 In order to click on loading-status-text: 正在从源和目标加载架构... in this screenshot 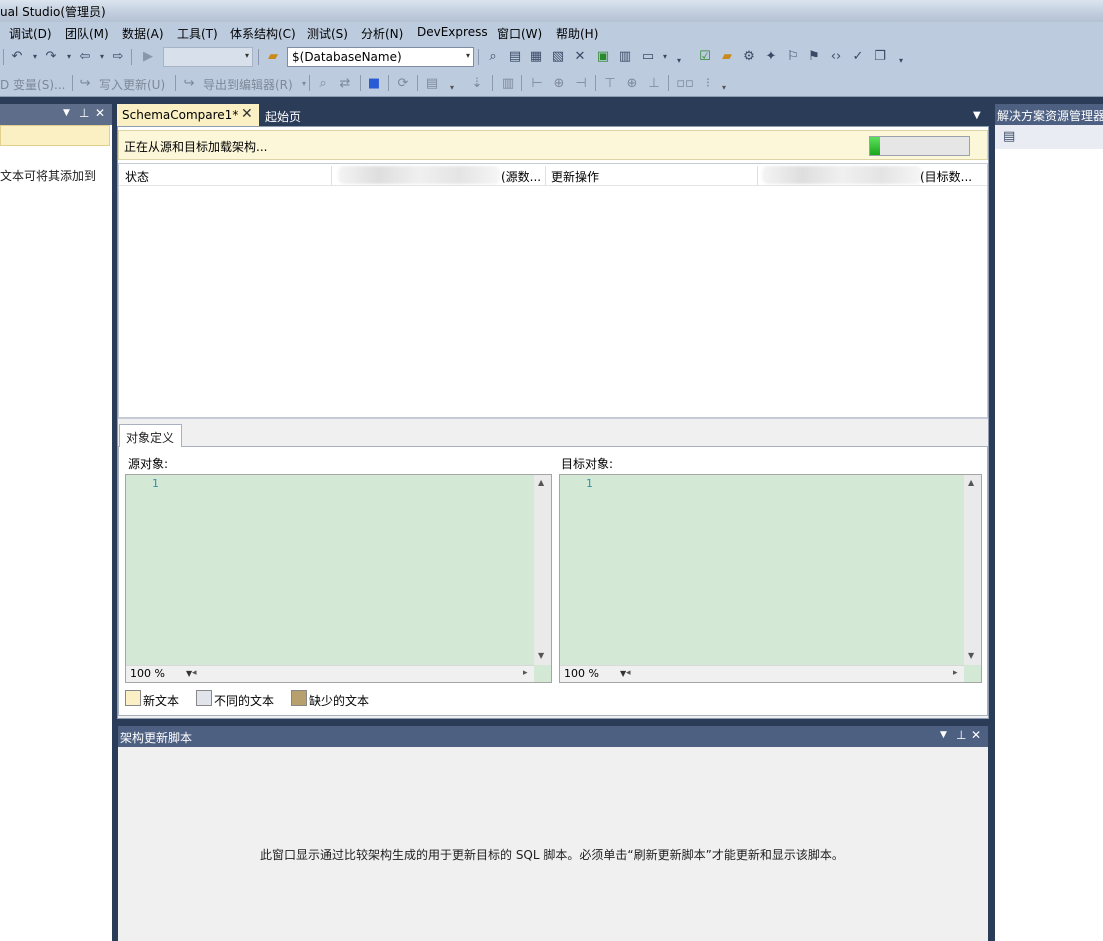, I will do `click(196, 147)`.